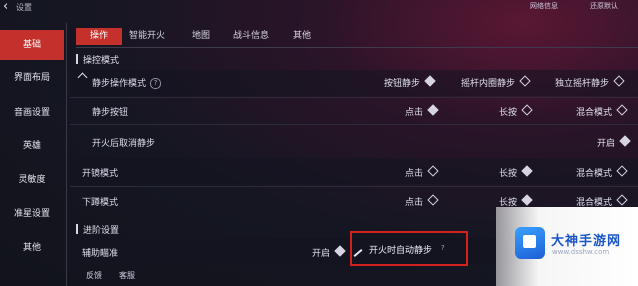  I want to click on section-advanced: 进阶设置, so click(101, 231).